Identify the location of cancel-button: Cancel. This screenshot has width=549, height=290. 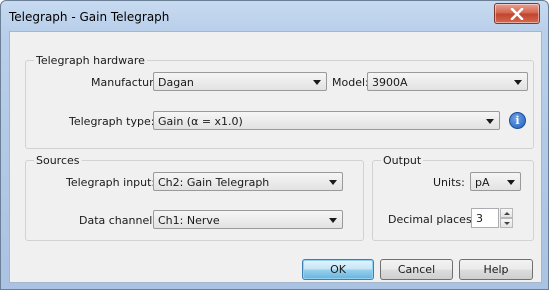
(416, 269).